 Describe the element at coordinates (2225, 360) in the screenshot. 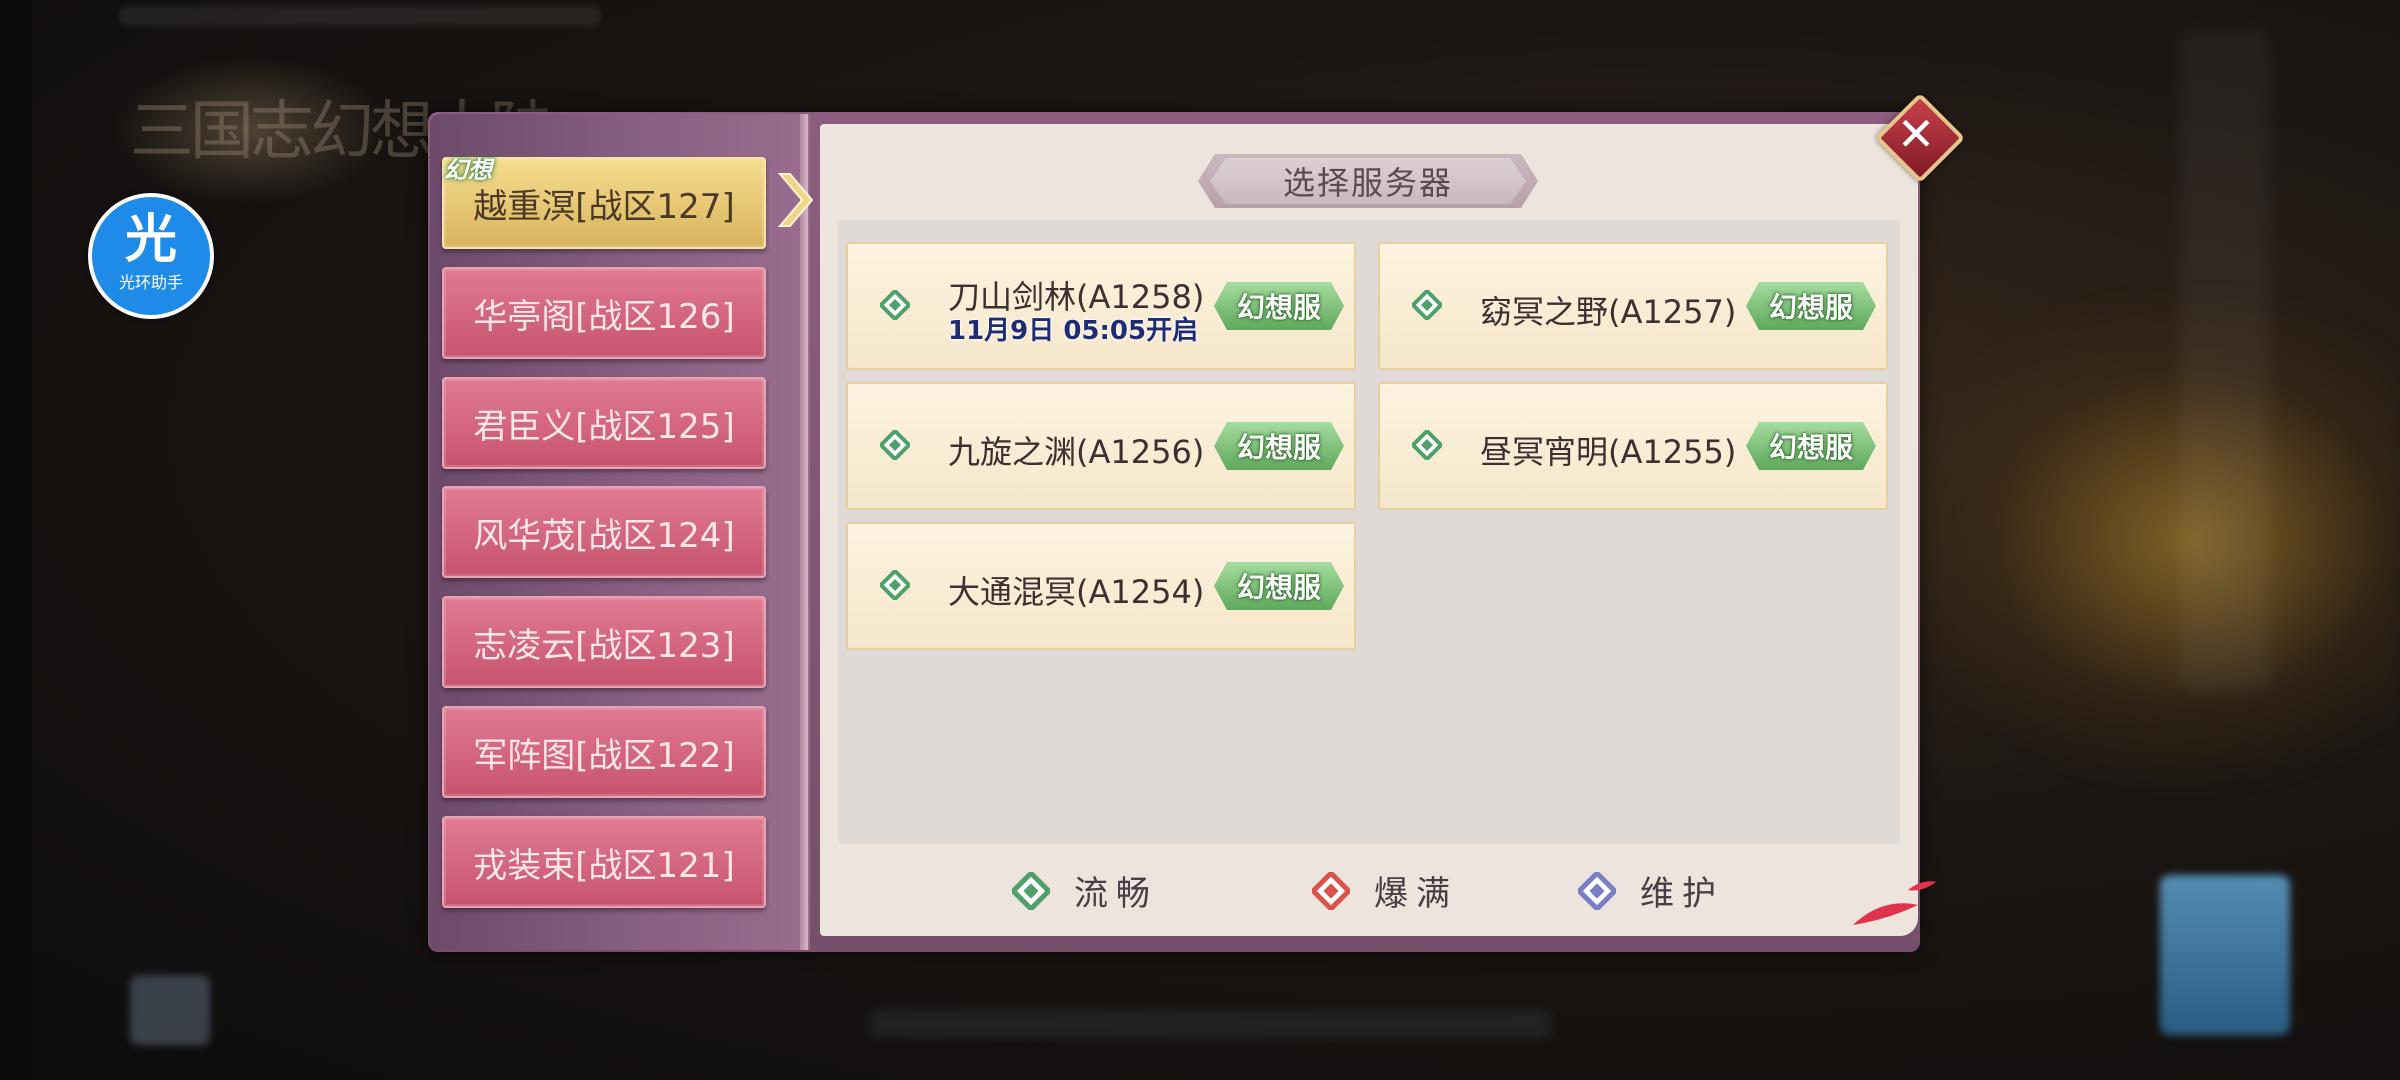

I see `background-side-menu` at that location.